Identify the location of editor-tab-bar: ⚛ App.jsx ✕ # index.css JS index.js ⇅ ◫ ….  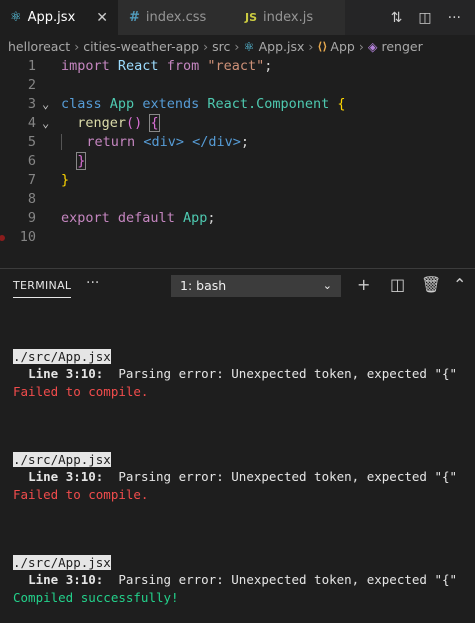
(237, 17).